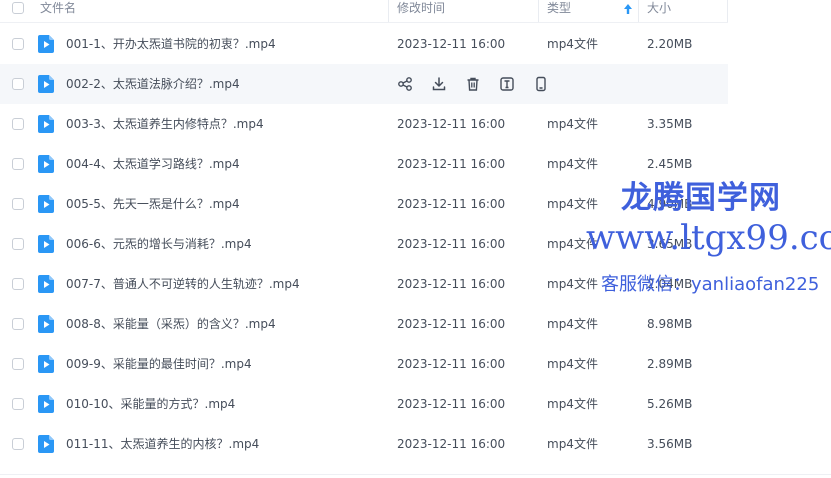 This screenshot has height=478, width=831. What do you see at coordinates (670, 324) in the screenshot?
I see `file-size: 8.98MB` at bounding box center [670, 324].